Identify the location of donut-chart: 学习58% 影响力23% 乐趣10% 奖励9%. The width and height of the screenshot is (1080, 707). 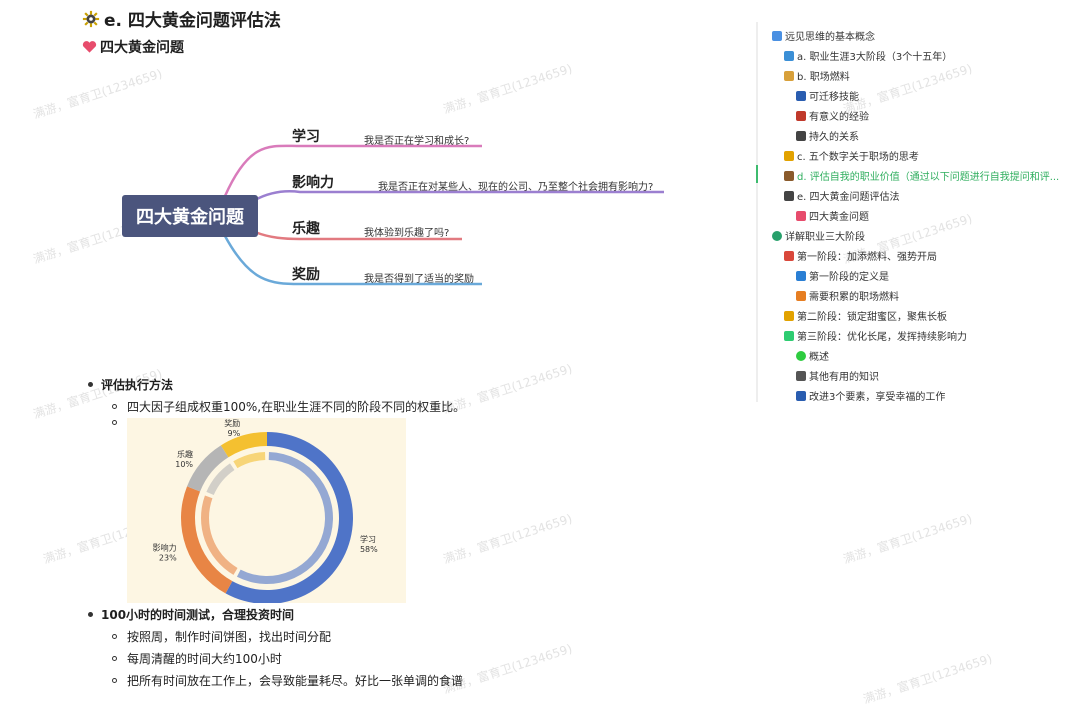
(265, 511).